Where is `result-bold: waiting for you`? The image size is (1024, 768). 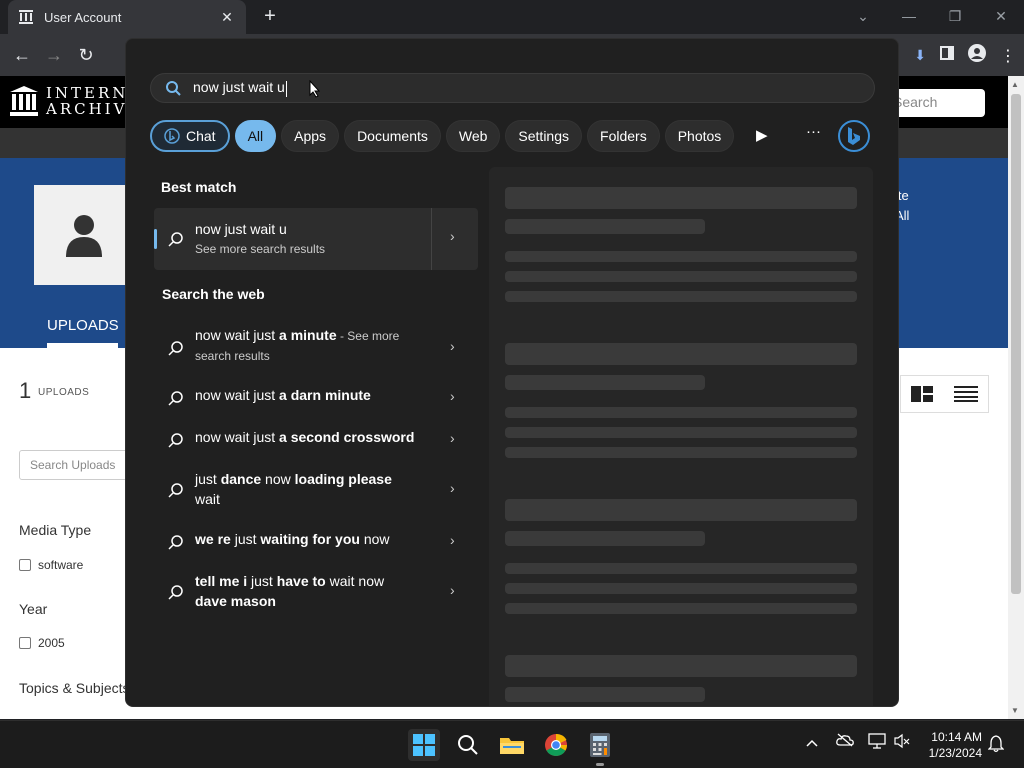
result-bold: waiting for you is located at coordinates (310, 539).